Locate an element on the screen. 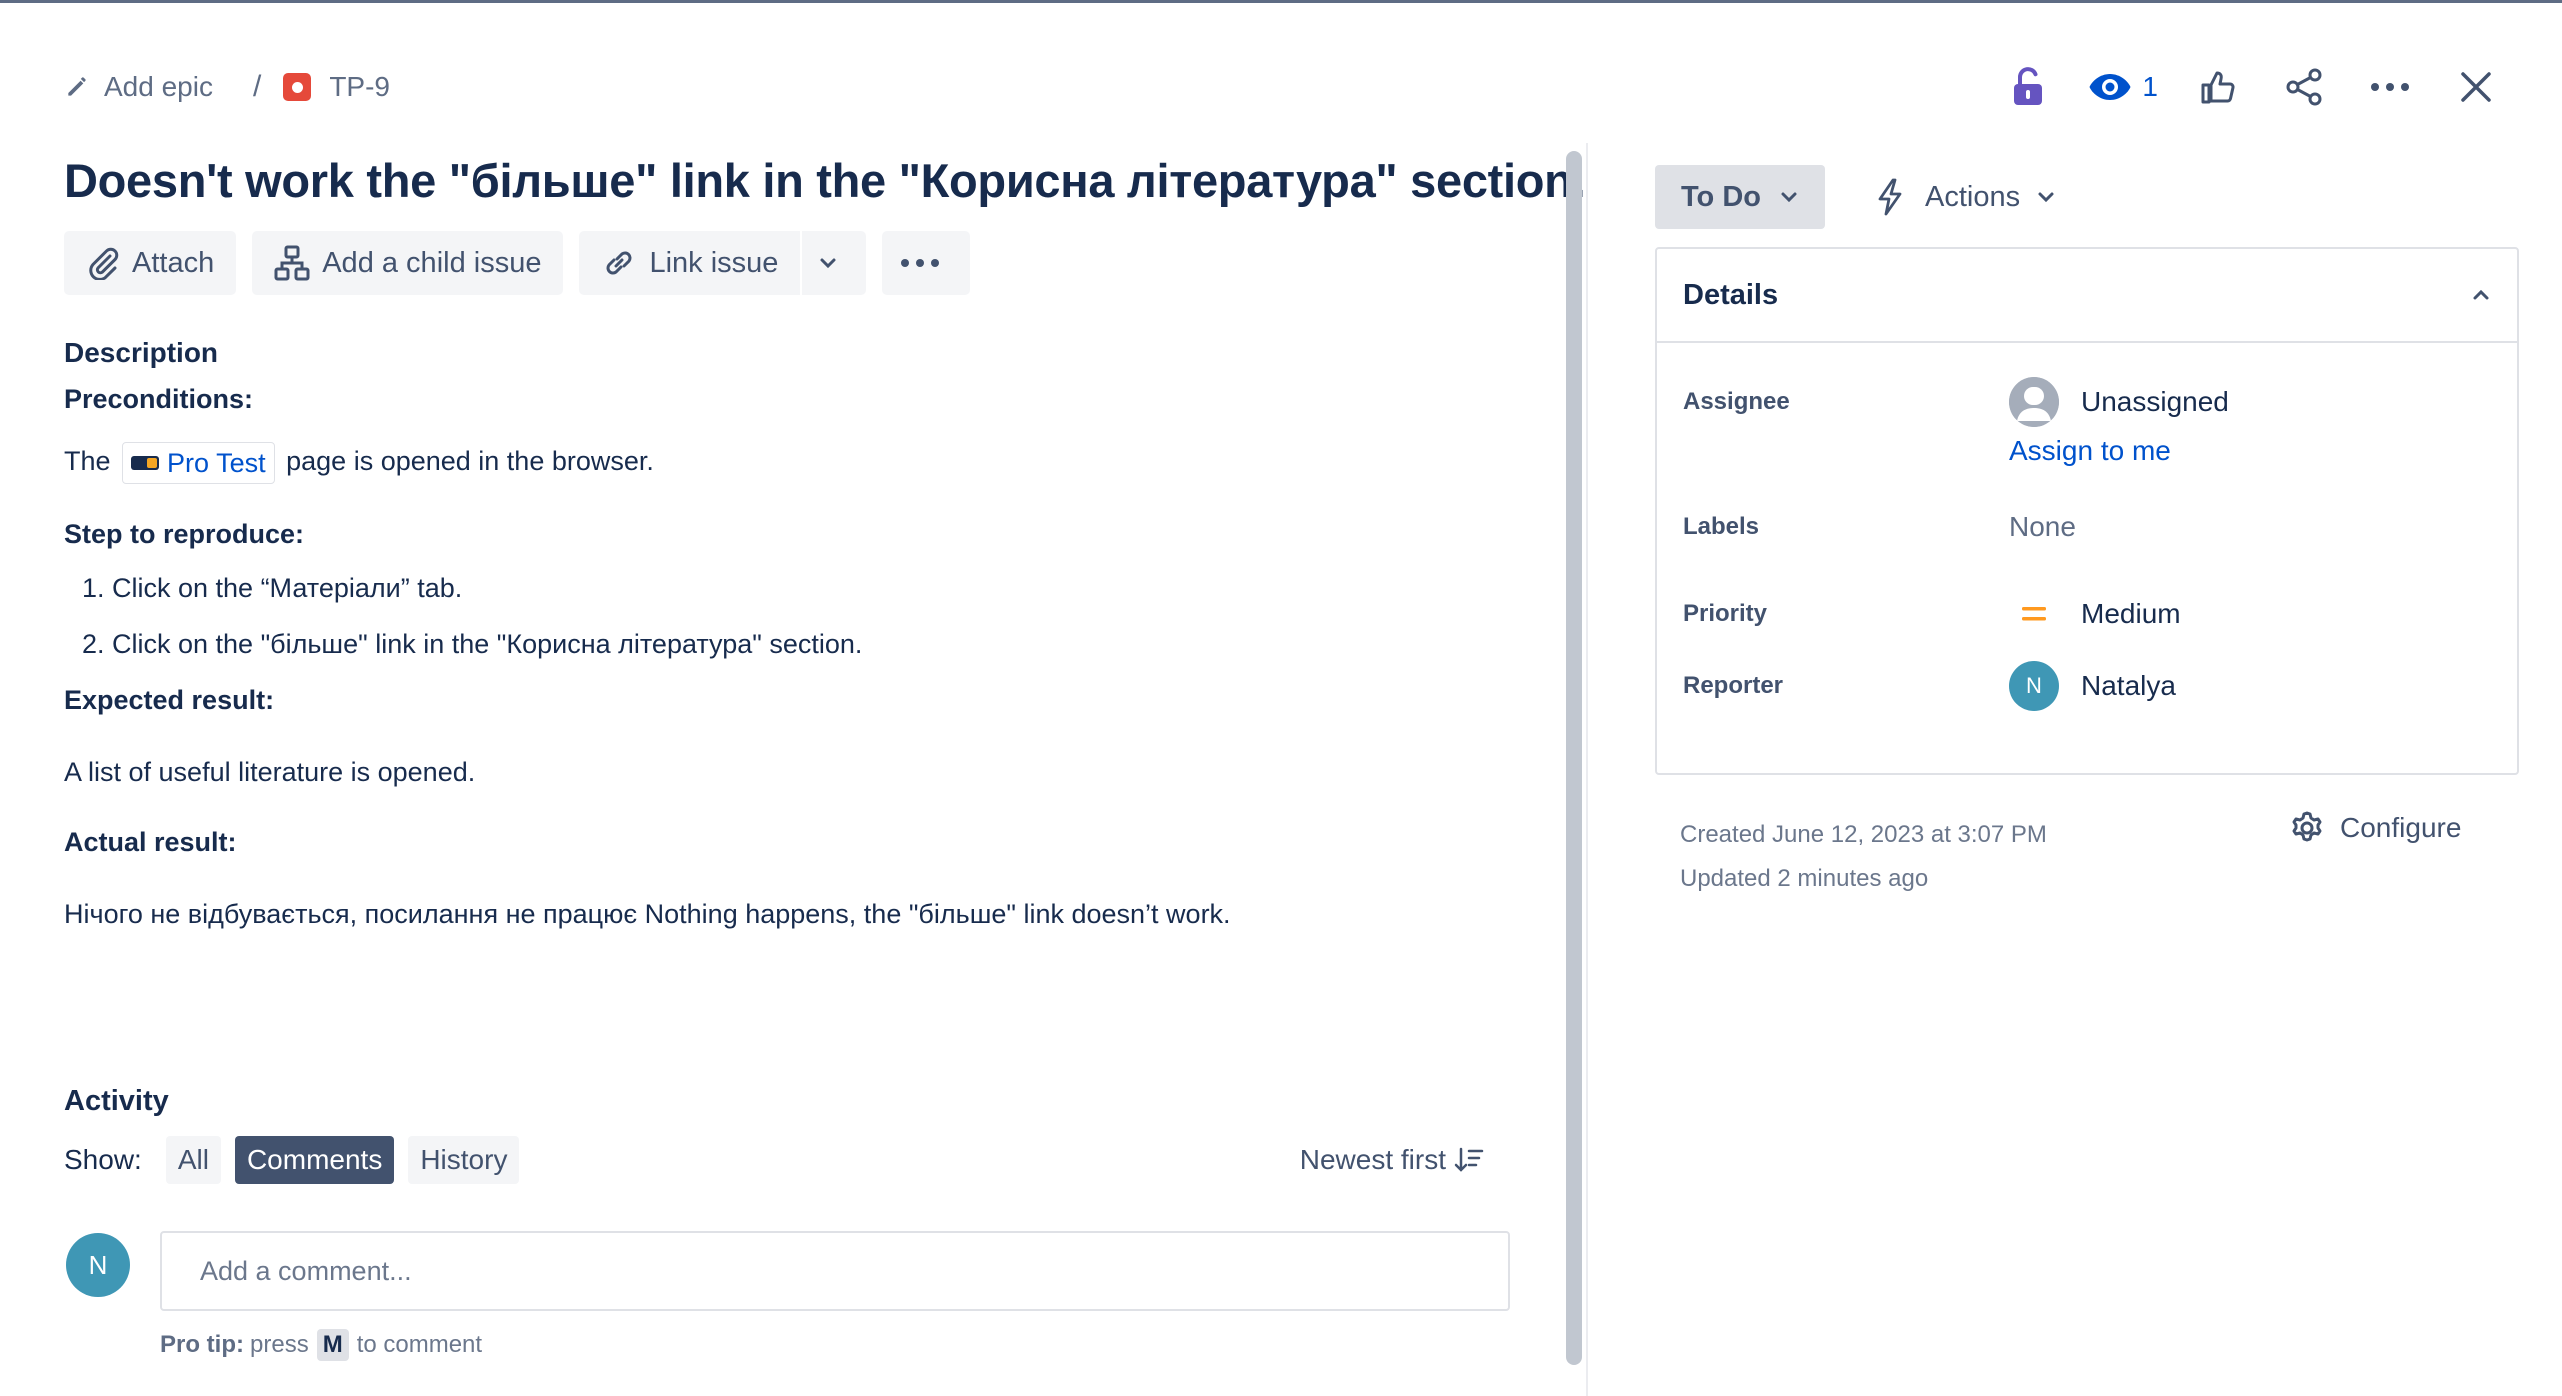 This screenshot has height=1396, width=2562. priority-value: Medium is located at coordinates (2095, 614).